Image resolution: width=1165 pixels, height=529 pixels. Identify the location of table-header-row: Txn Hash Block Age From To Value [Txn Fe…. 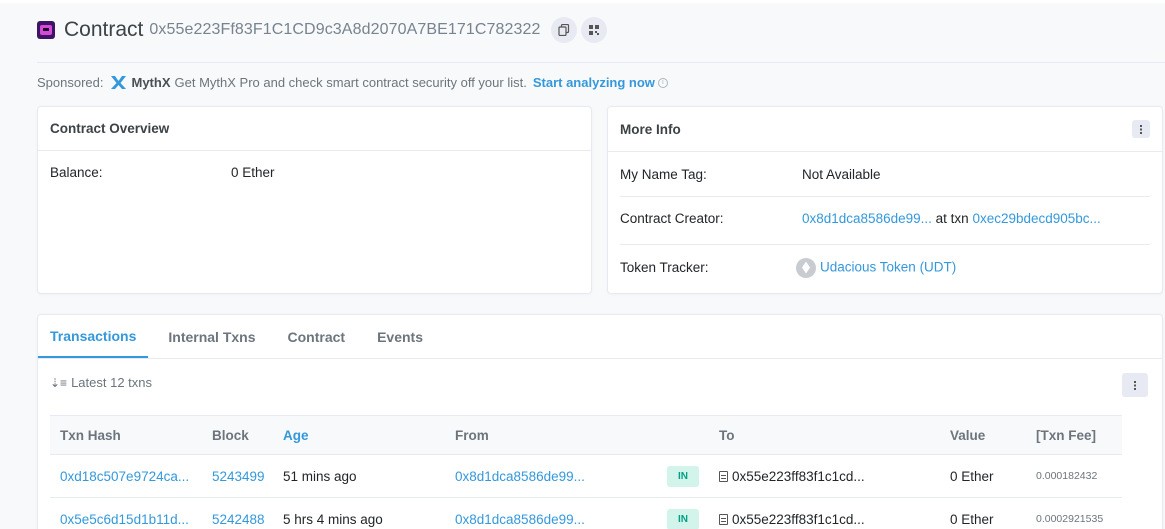
(586, 435).